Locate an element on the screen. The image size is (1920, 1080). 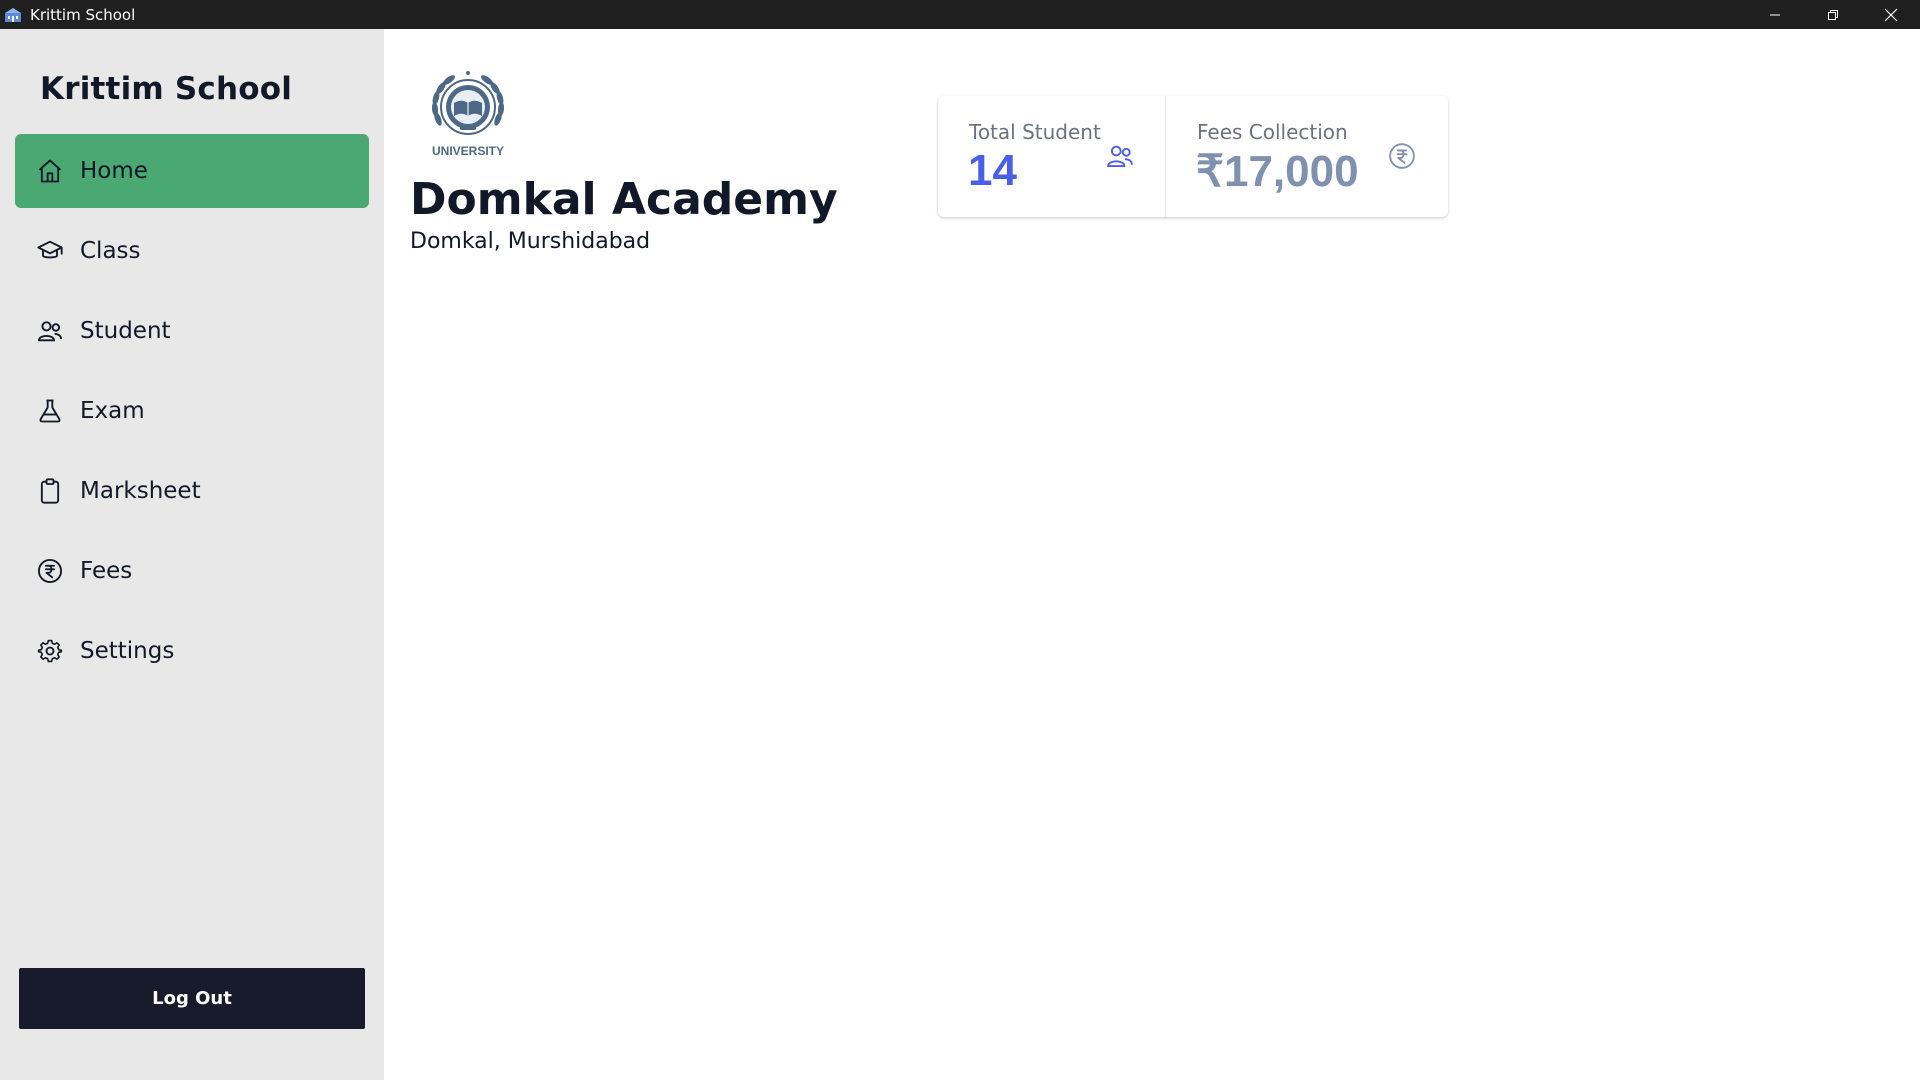
logout-button: Log Out is located at coordinates (192, 998).